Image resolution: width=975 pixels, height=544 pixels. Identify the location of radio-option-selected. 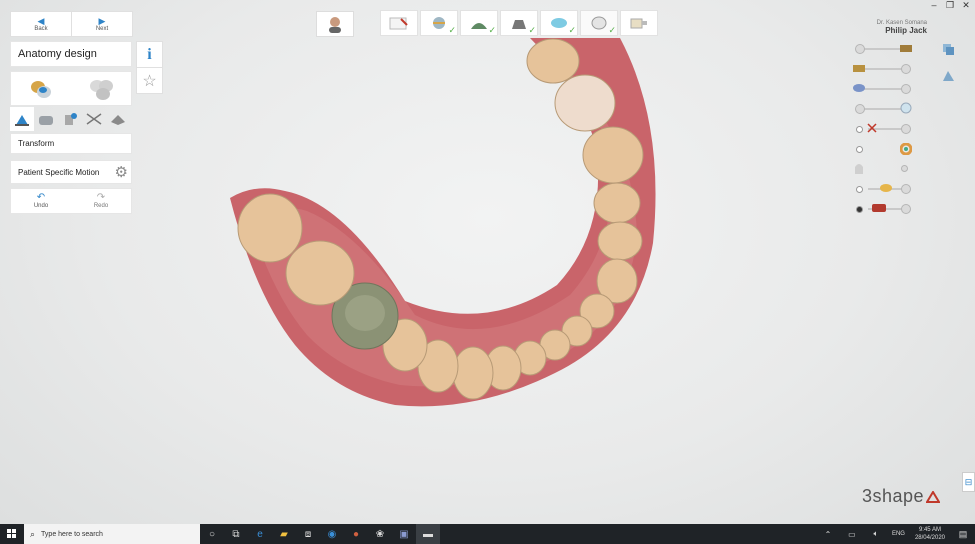
(859, 209).